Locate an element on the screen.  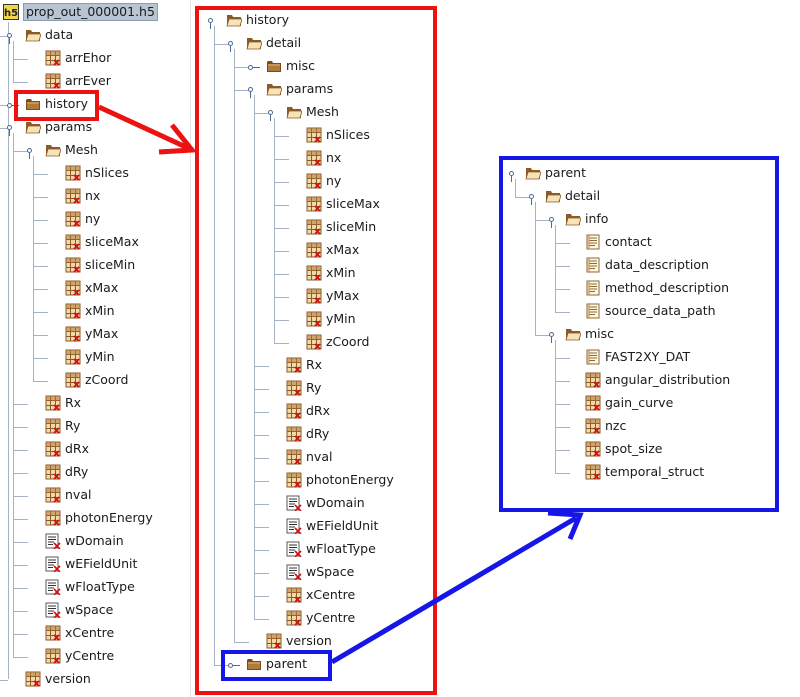
red-arrow is located at coordinates (147, 129).